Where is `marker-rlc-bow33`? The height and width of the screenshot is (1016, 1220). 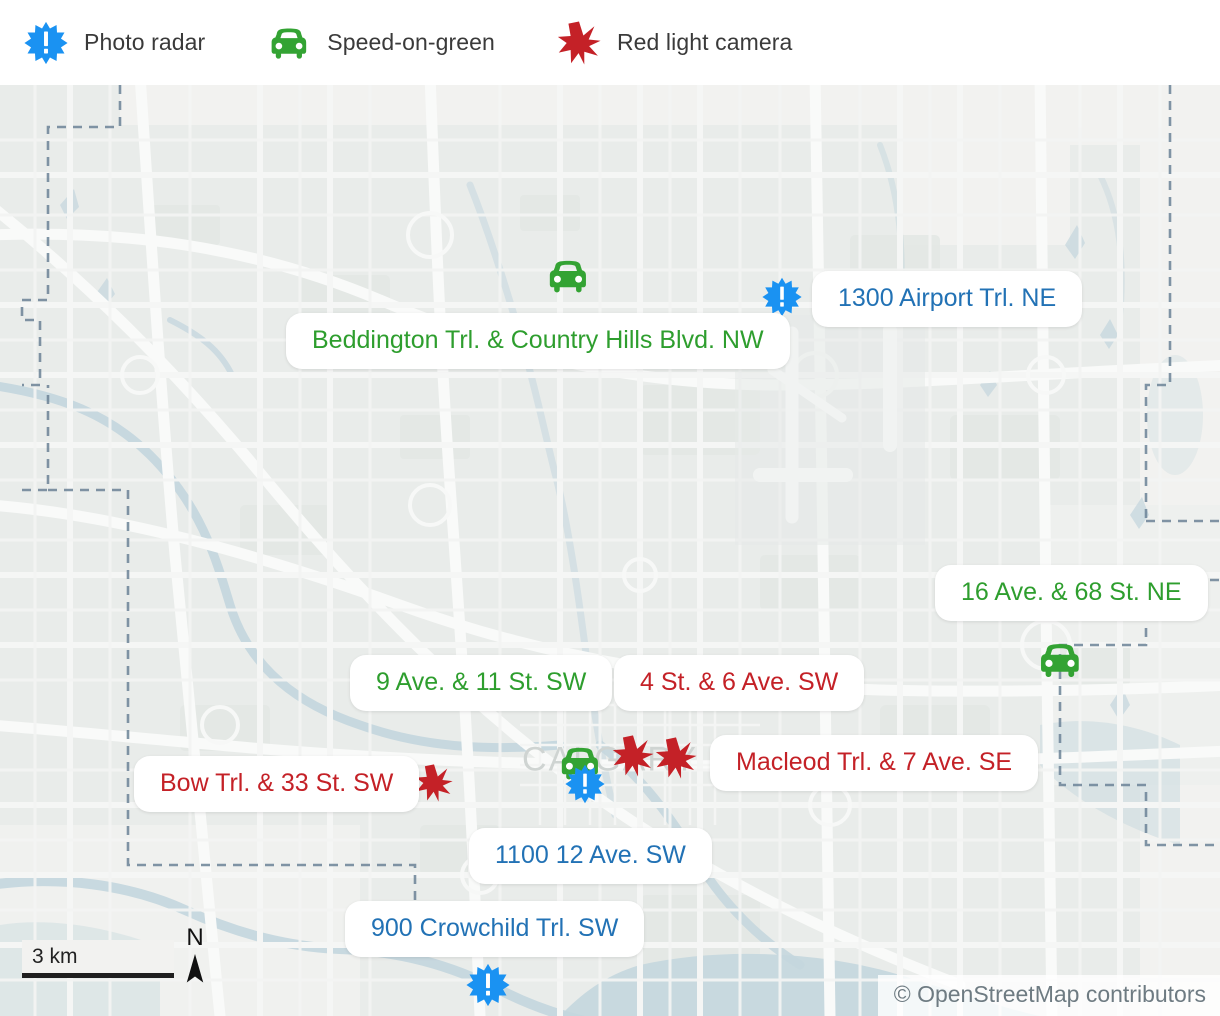 marker-rlc-bow33 is located at coordinates (434, 783).